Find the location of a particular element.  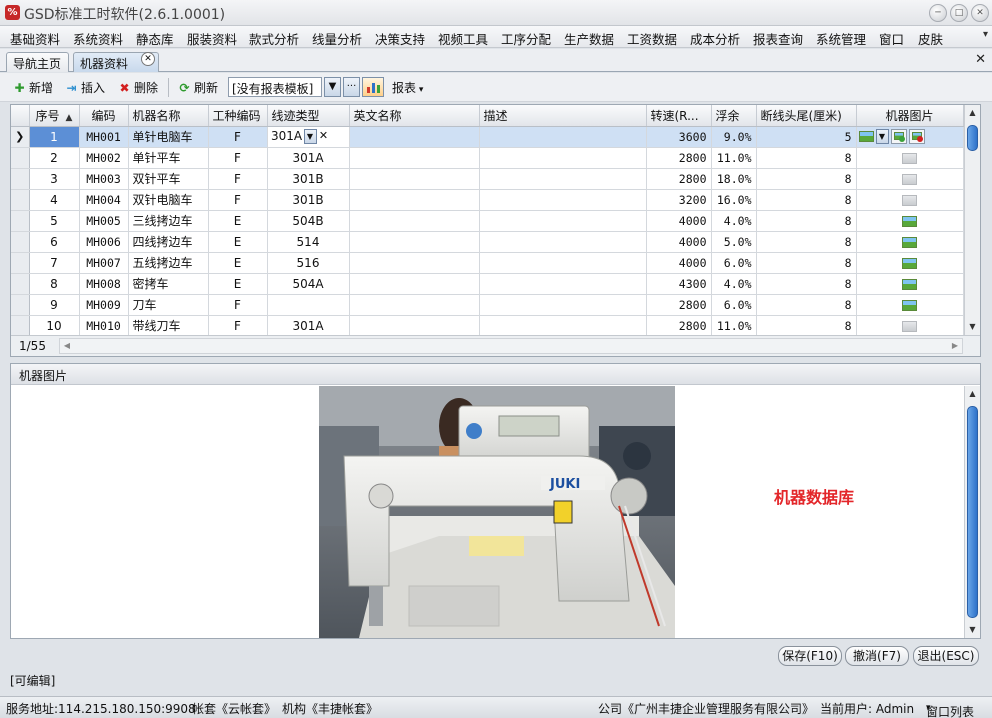

cell-image-editor: ▼ is located at coordinates (910, 137).